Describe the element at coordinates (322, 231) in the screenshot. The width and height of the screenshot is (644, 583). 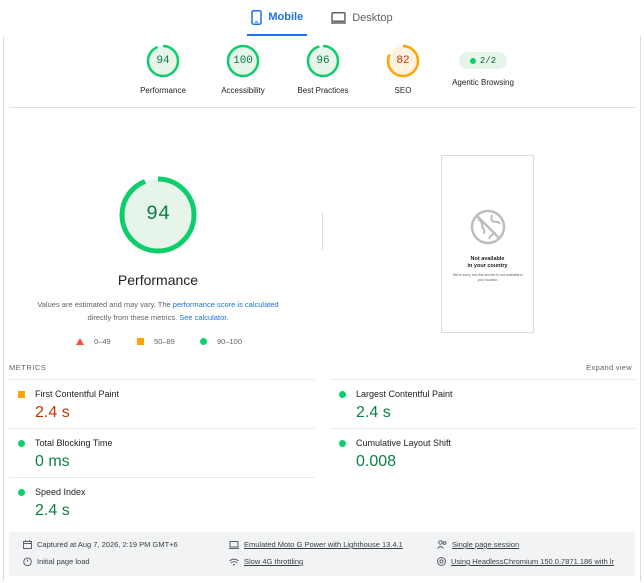
I see `section-divider` at that location.